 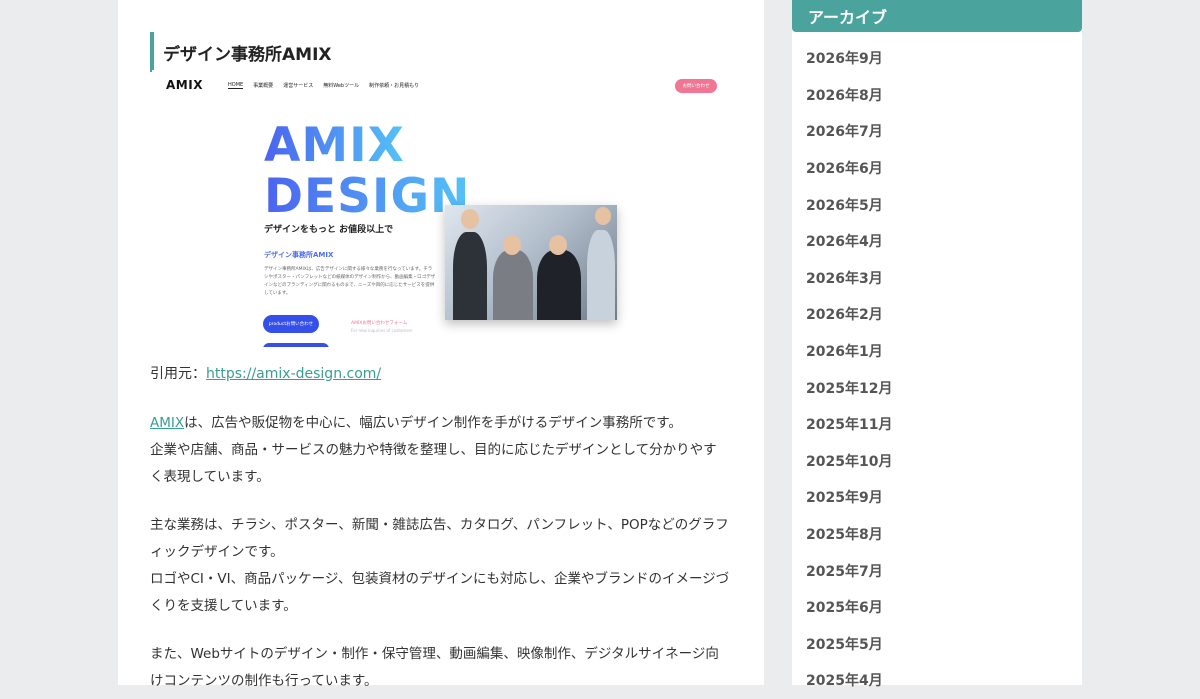 I want to click on archive-item: 2026年6月, so click(x=849, y=168).